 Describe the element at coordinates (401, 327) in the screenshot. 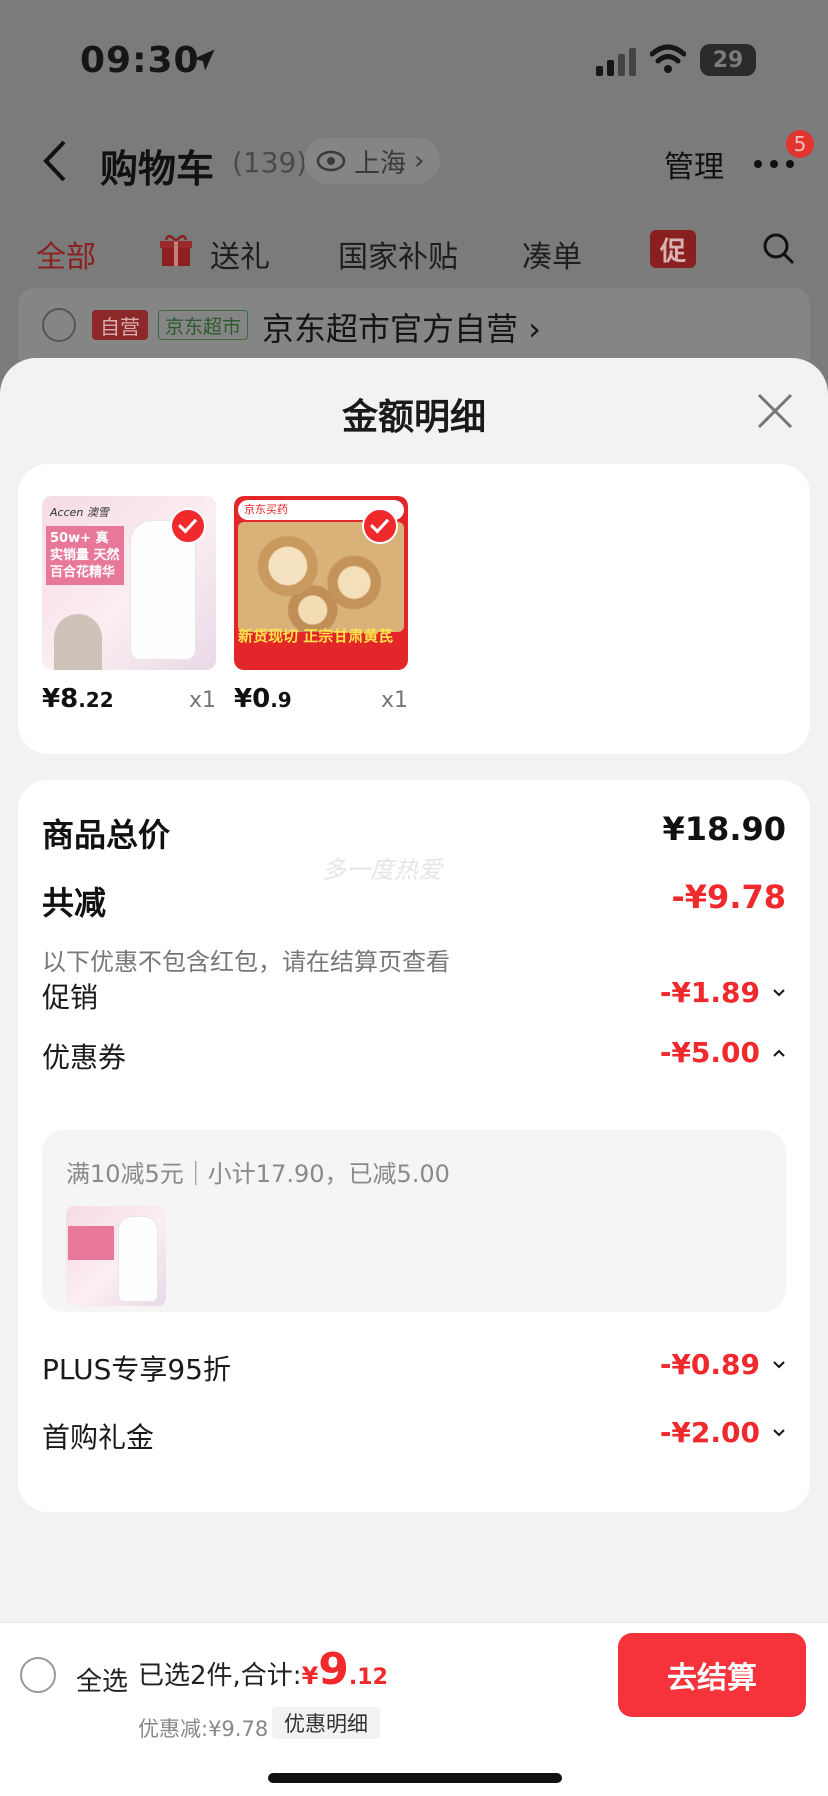

I see `store-name: 京东超市官方自营 ›` at that location.